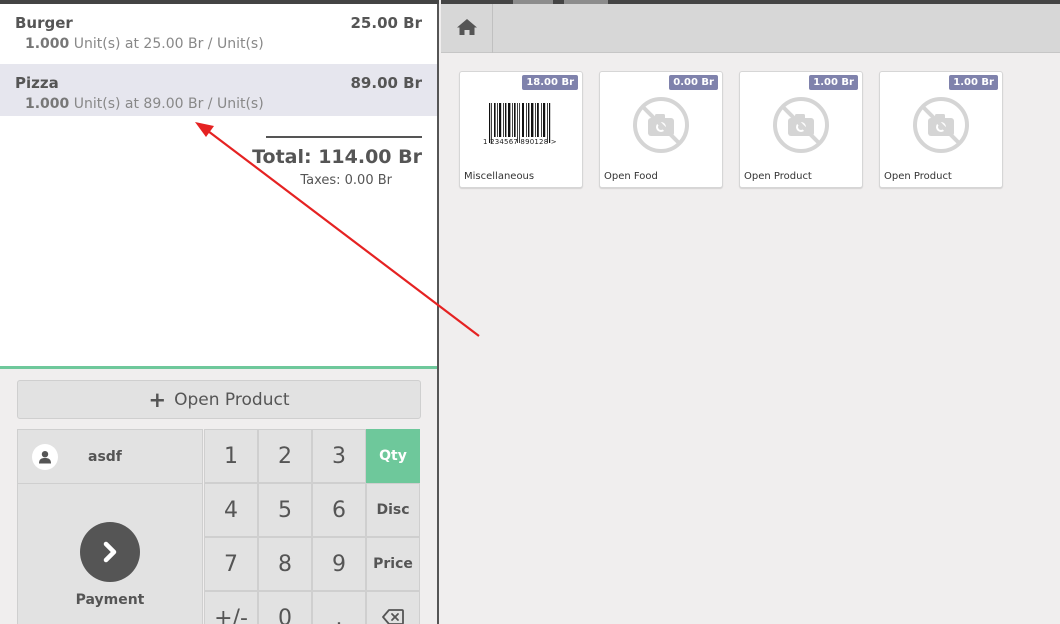 Image resolution: width=1060 pixels, height=624 pixels. What do you see at coordinates (37, 83) in the screenshot?
I see `orderline-name: Pizza` at bounding box center [37, 83].